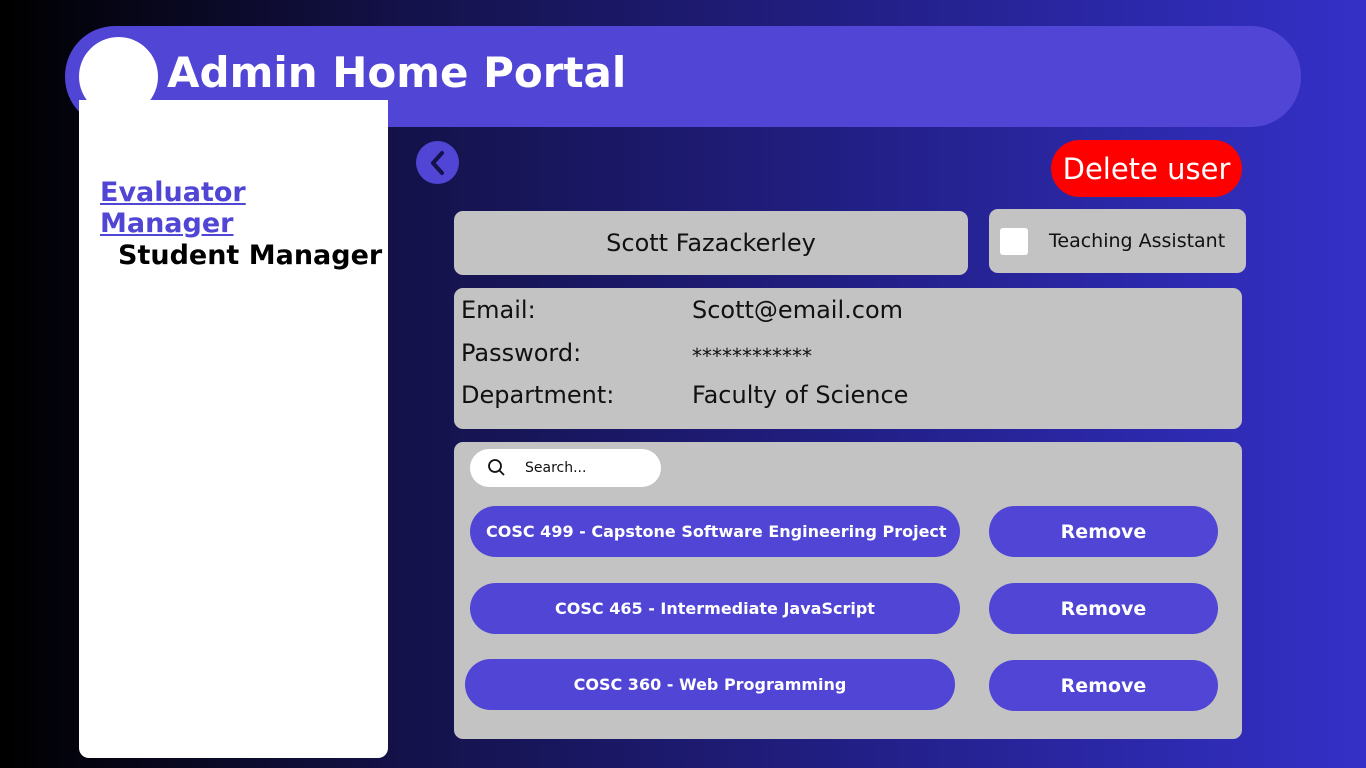 The height and width of the screenshot is (768, 1366). What do you see at coordinates (710, 684) in the screenshot?
I see `course-item: COSC 360 - Web Programming` at bounding box center [710, 684].